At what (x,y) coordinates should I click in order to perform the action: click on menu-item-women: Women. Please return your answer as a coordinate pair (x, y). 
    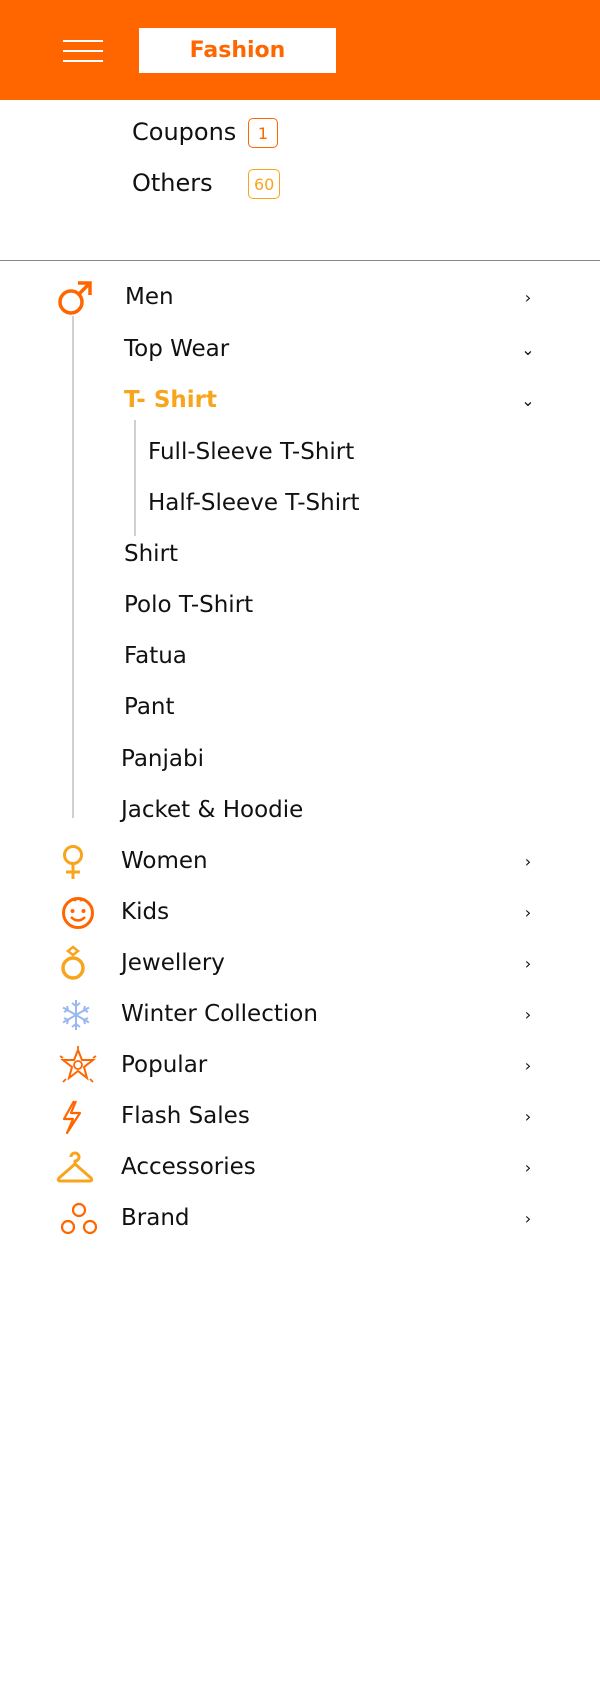
    Looking at the image, I should click on (164, 861).